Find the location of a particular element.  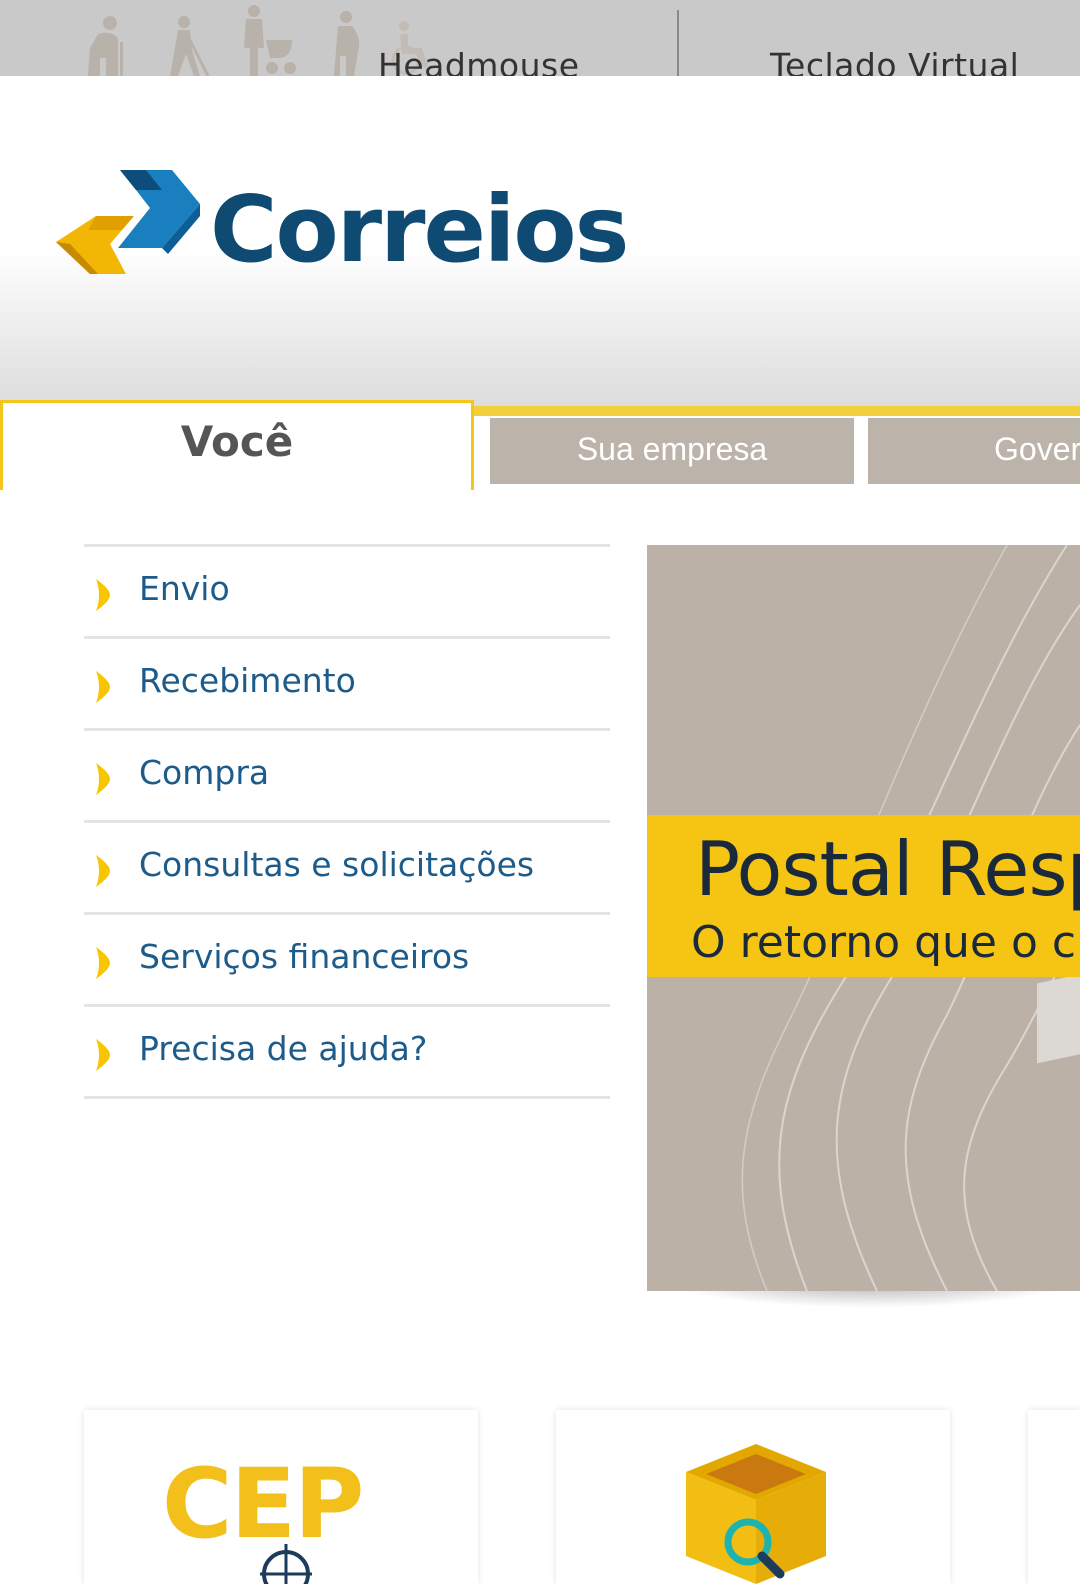

banner-band: Postal Resp O retorno que o clie is located at coordinates (863, 896).